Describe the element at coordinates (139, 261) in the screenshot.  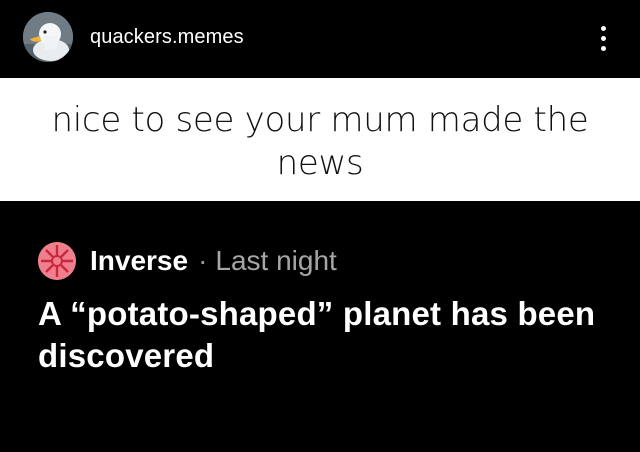
I see `source-name: Inverse` at that location.